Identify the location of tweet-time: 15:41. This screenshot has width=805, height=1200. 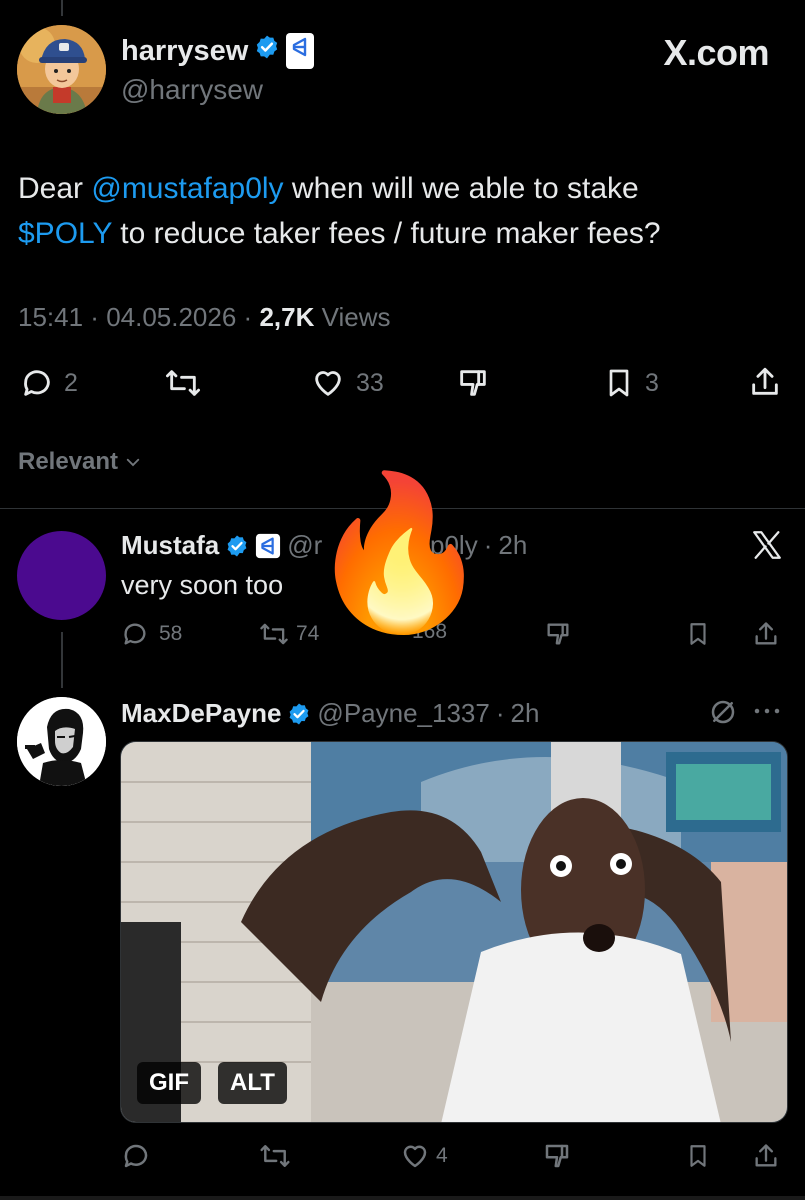
(50, 317).